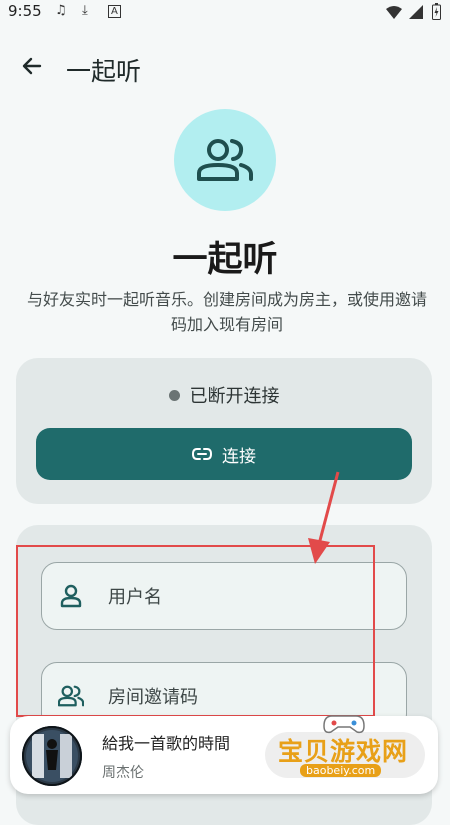 This screenshot has width=450, height=825. I want to click on album-art, so click(52, 756).